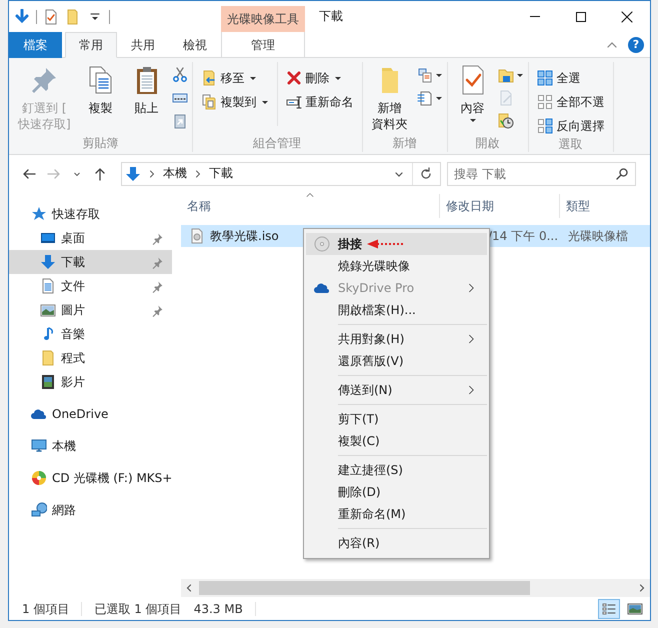 The width and height of the screenshot is (658, 628). Describe the element at coordinates (244, 236) in the screenshot. I see `file-name: 教學光碟.iso` at that location.